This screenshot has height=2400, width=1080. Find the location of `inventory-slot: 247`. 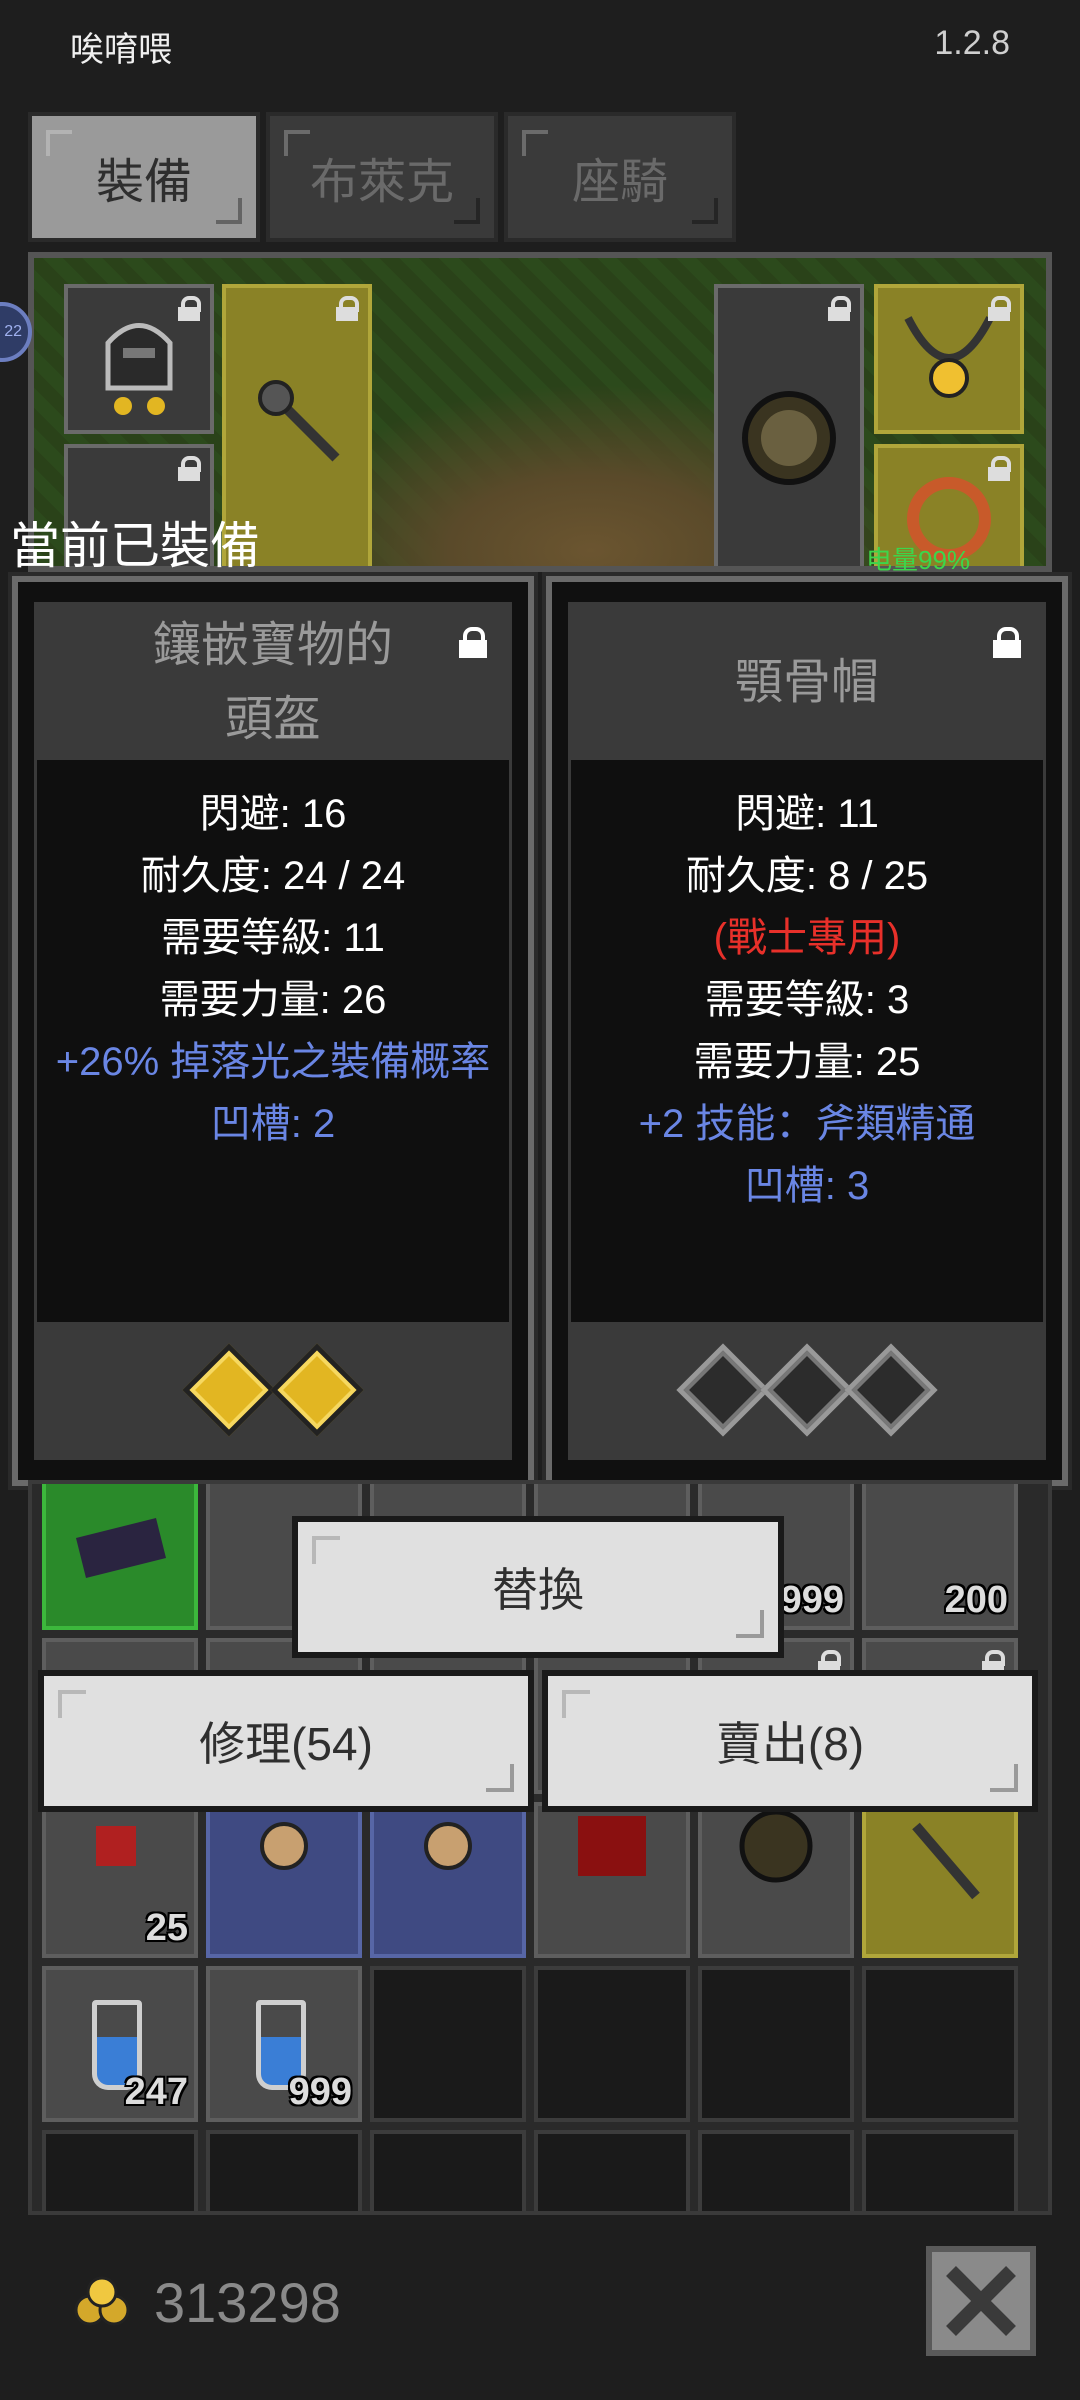

inventory-slot: 247 is located at coordinates (120, 2044).